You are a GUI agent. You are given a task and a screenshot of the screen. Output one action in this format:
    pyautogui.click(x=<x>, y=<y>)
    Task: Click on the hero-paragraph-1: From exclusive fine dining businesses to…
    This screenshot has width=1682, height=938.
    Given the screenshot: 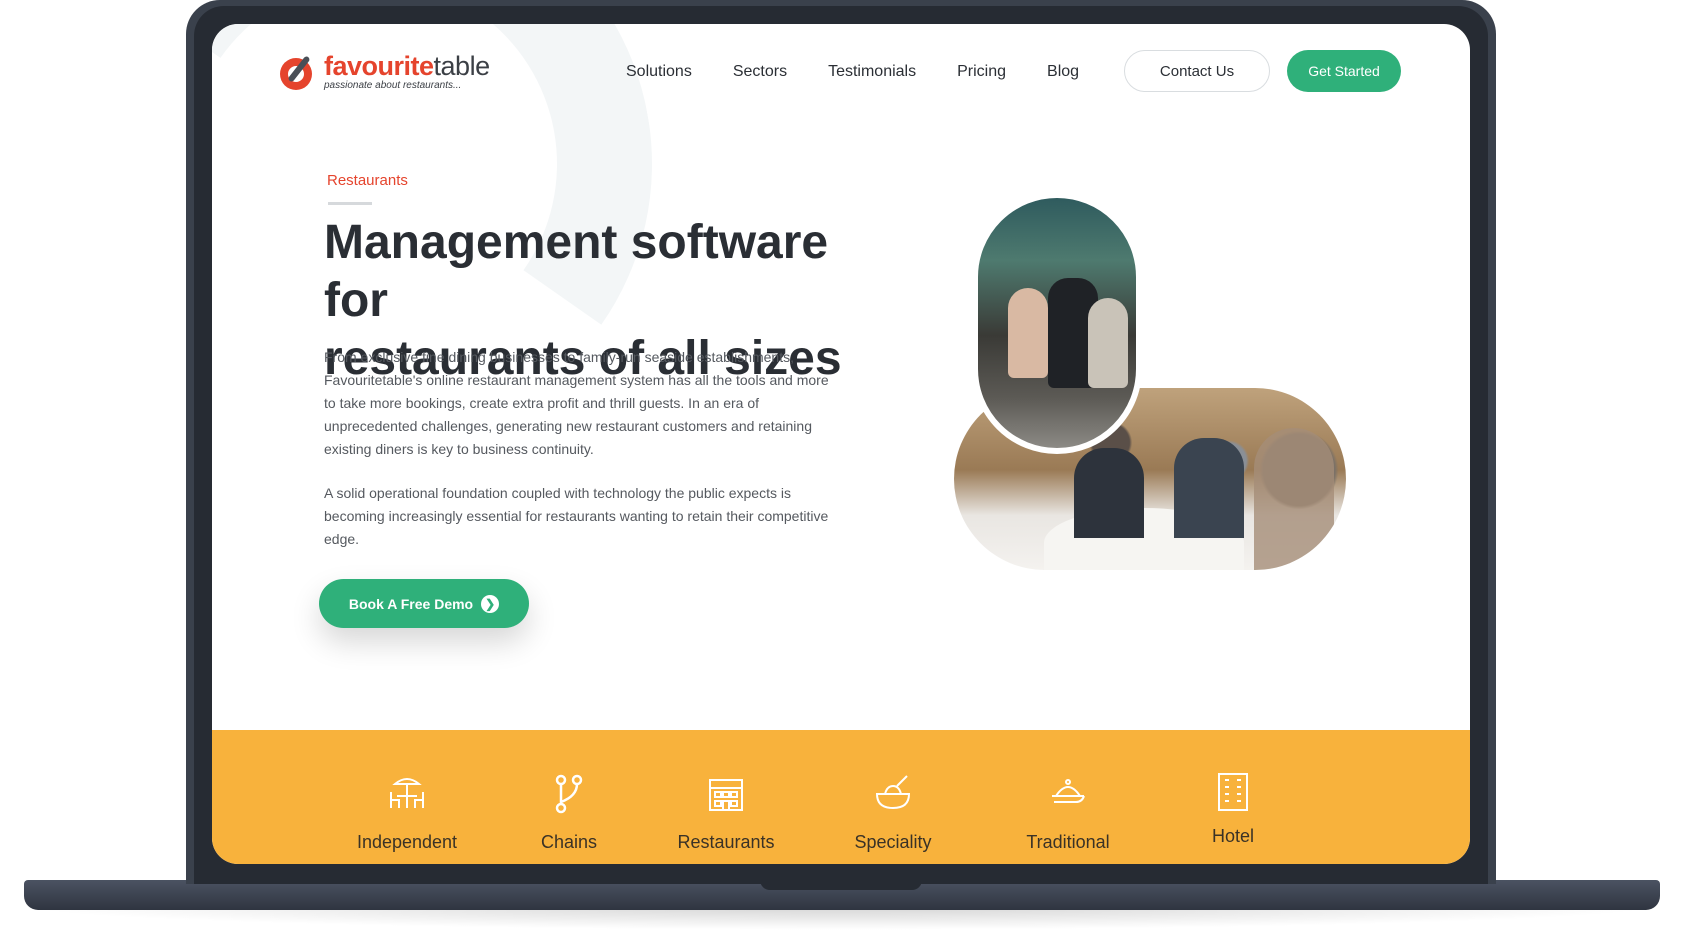 What is the action you would take?
    pyautogui.click(x=576, y=403)
    